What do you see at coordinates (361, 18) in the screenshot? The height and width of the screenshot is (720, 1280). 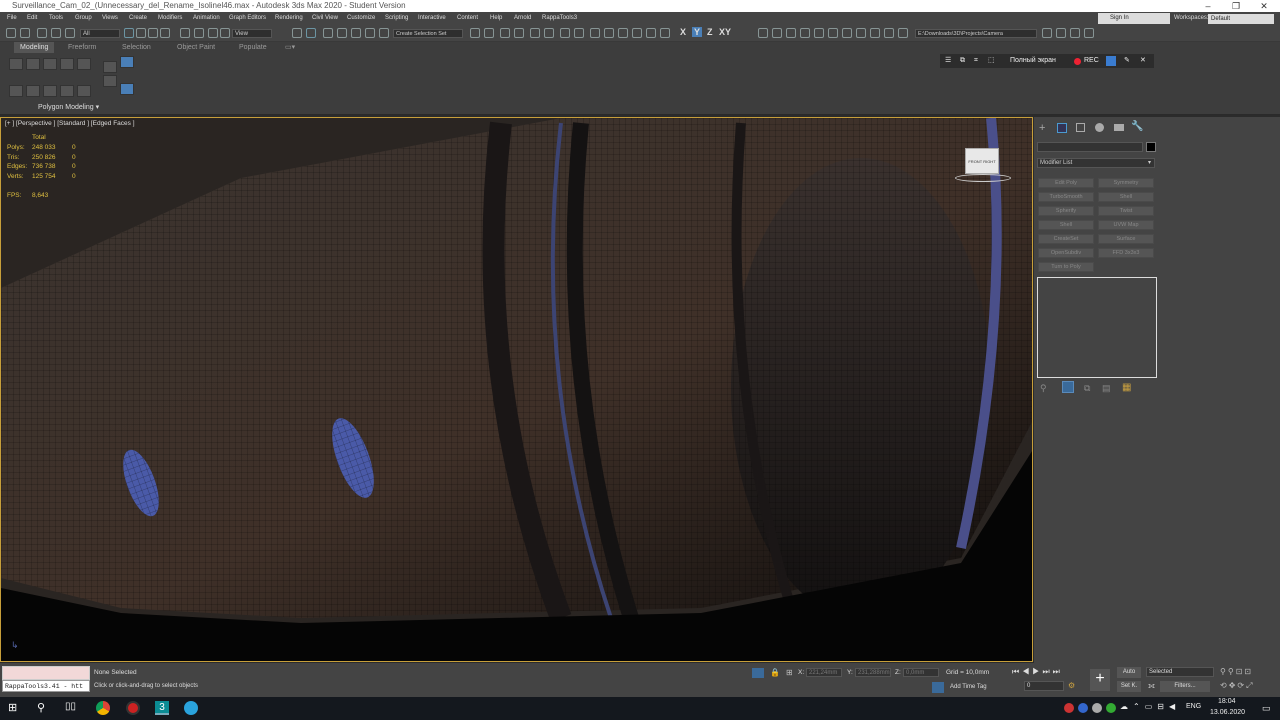 I see `menu-customize: Customize` at bounding box center [361, 18].